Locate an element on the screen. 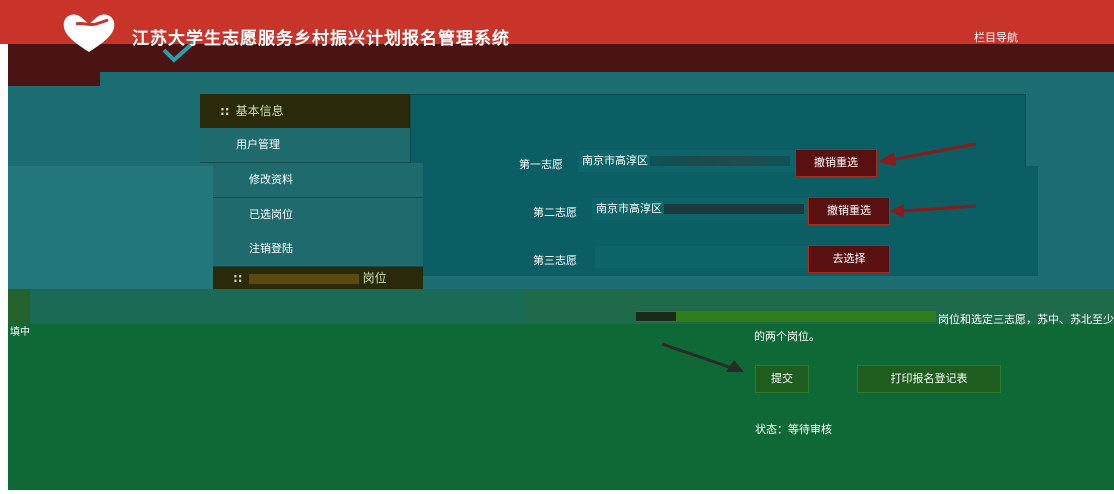 The width and height of the screenshot is (1114, 494). print-registration-button: 打印报名登记表 is located at coordinates (929, 379).